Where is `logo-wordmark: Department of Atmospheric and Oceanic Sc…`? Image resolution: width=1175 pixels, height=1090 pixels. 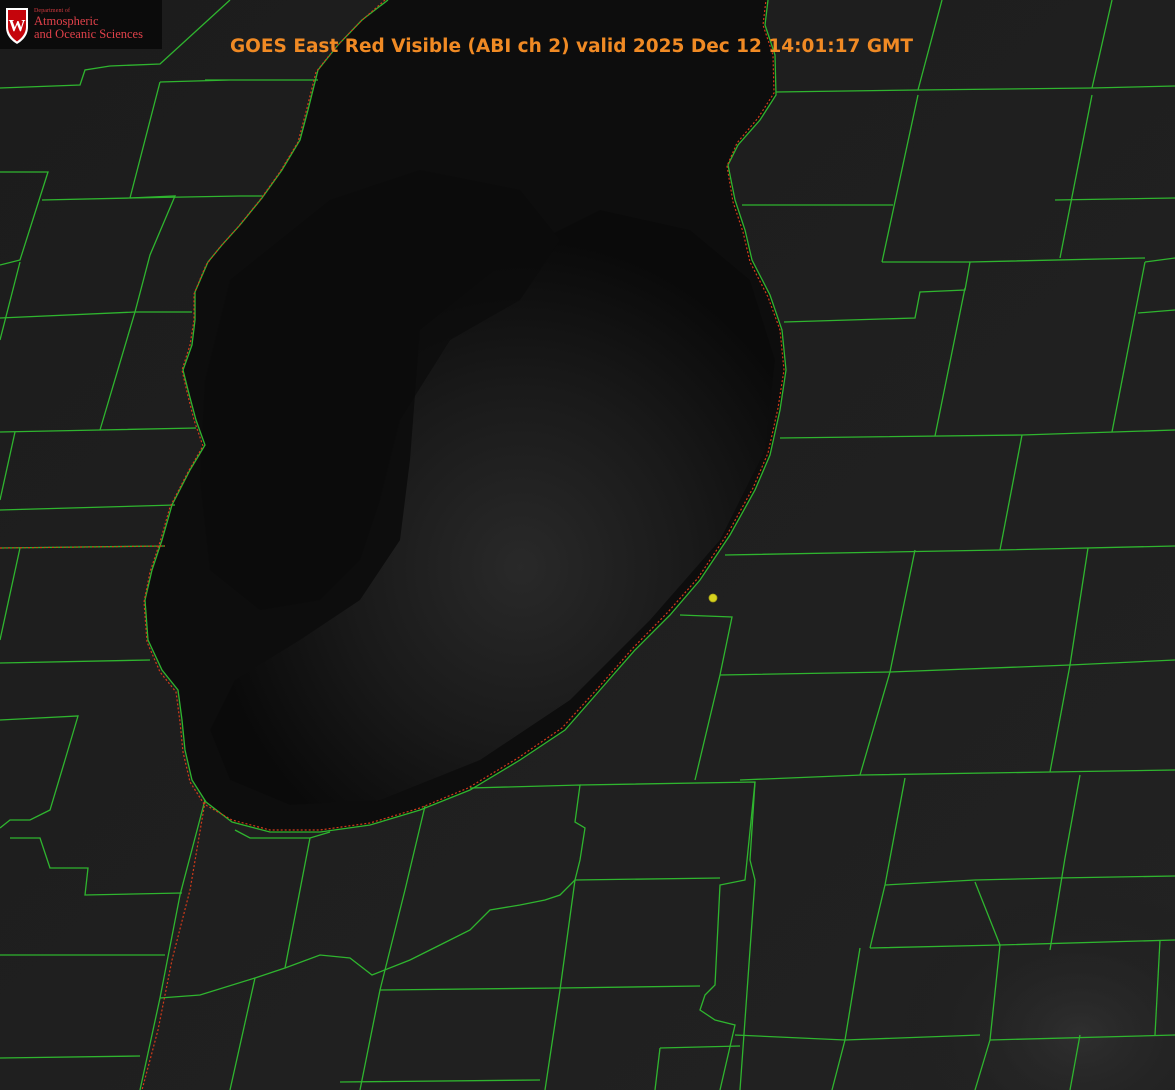
logo-wordmark: Department of Atmospheric and Oceanic Sc… is located at coordinates (88, 24).